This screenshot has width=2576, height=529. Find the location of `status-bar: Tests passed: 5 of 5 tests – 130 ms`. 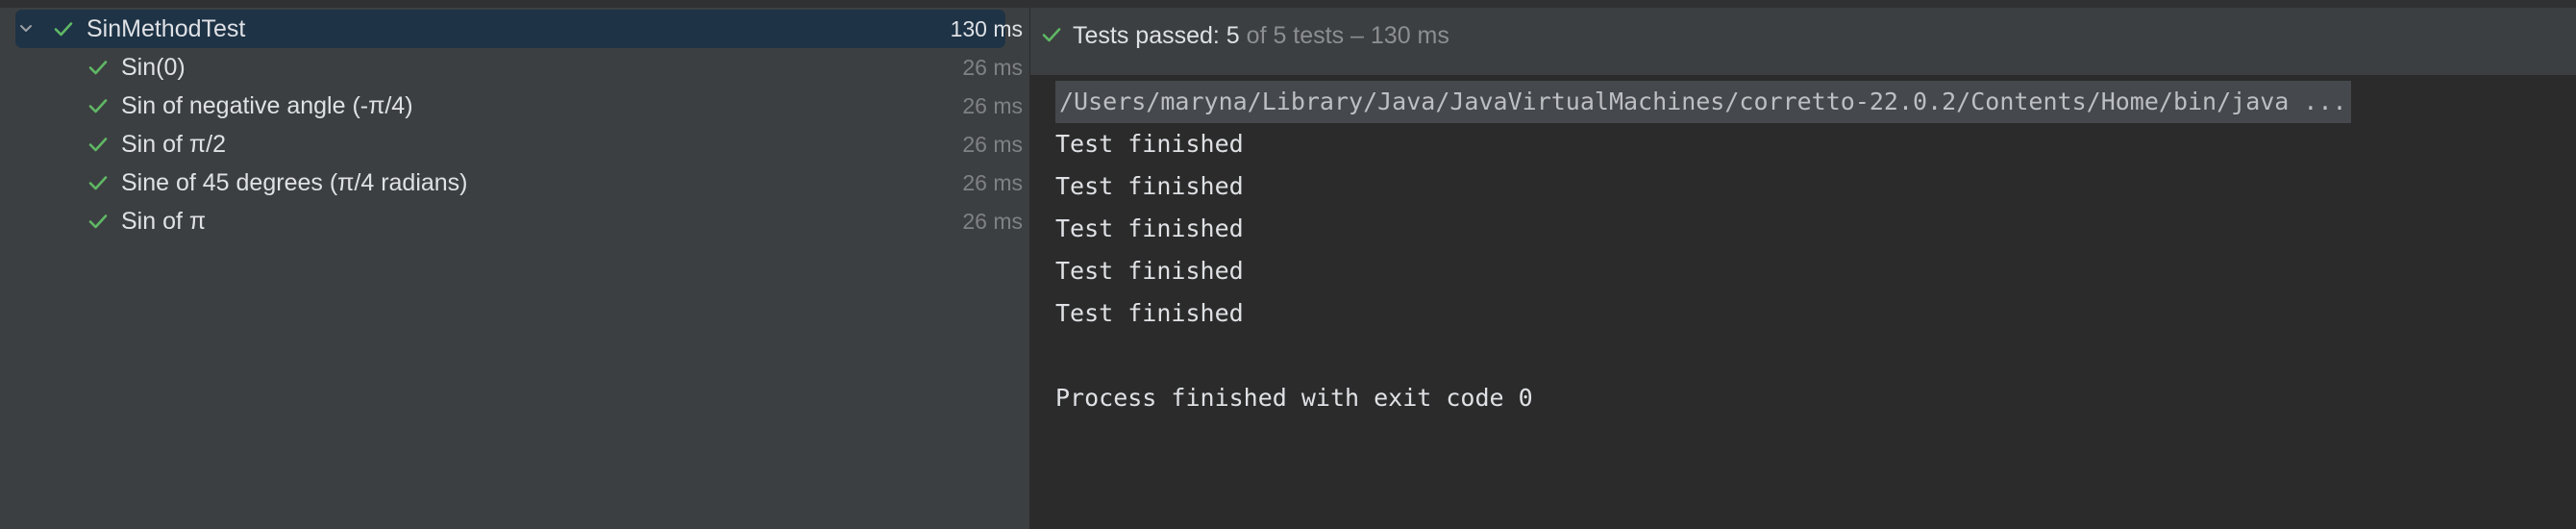

status-bar: Tests passed: 5 of 5 tests – 130 ms is located at coordinates (1803, 37).